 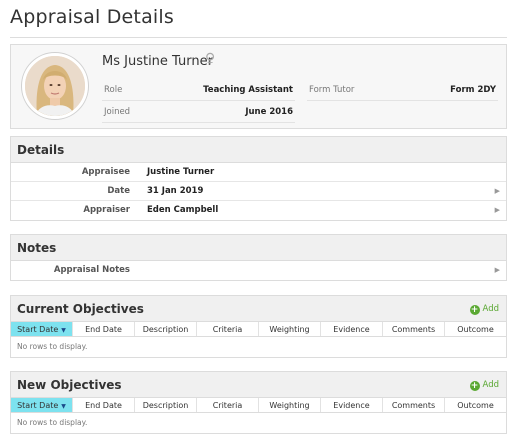 I want to click on add-new-objective-button: + Add, so click(x=484, y=385).